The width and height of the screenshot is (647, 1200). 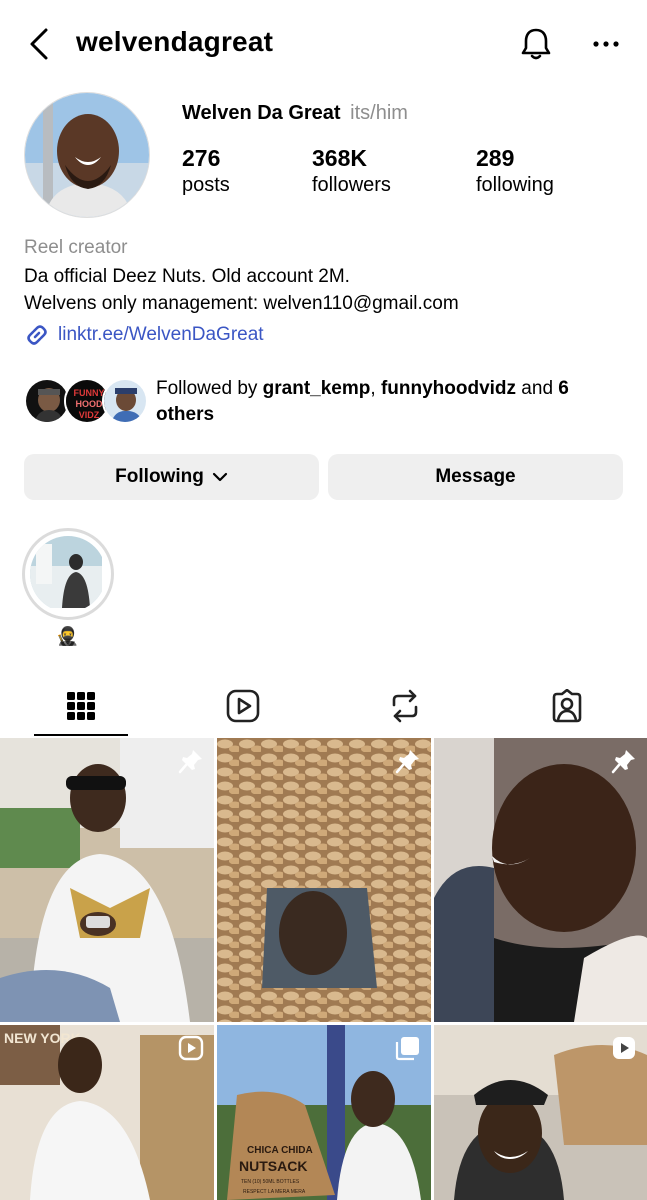 I want to click on highlight-label: 🥷, so click(x=67, y=636).